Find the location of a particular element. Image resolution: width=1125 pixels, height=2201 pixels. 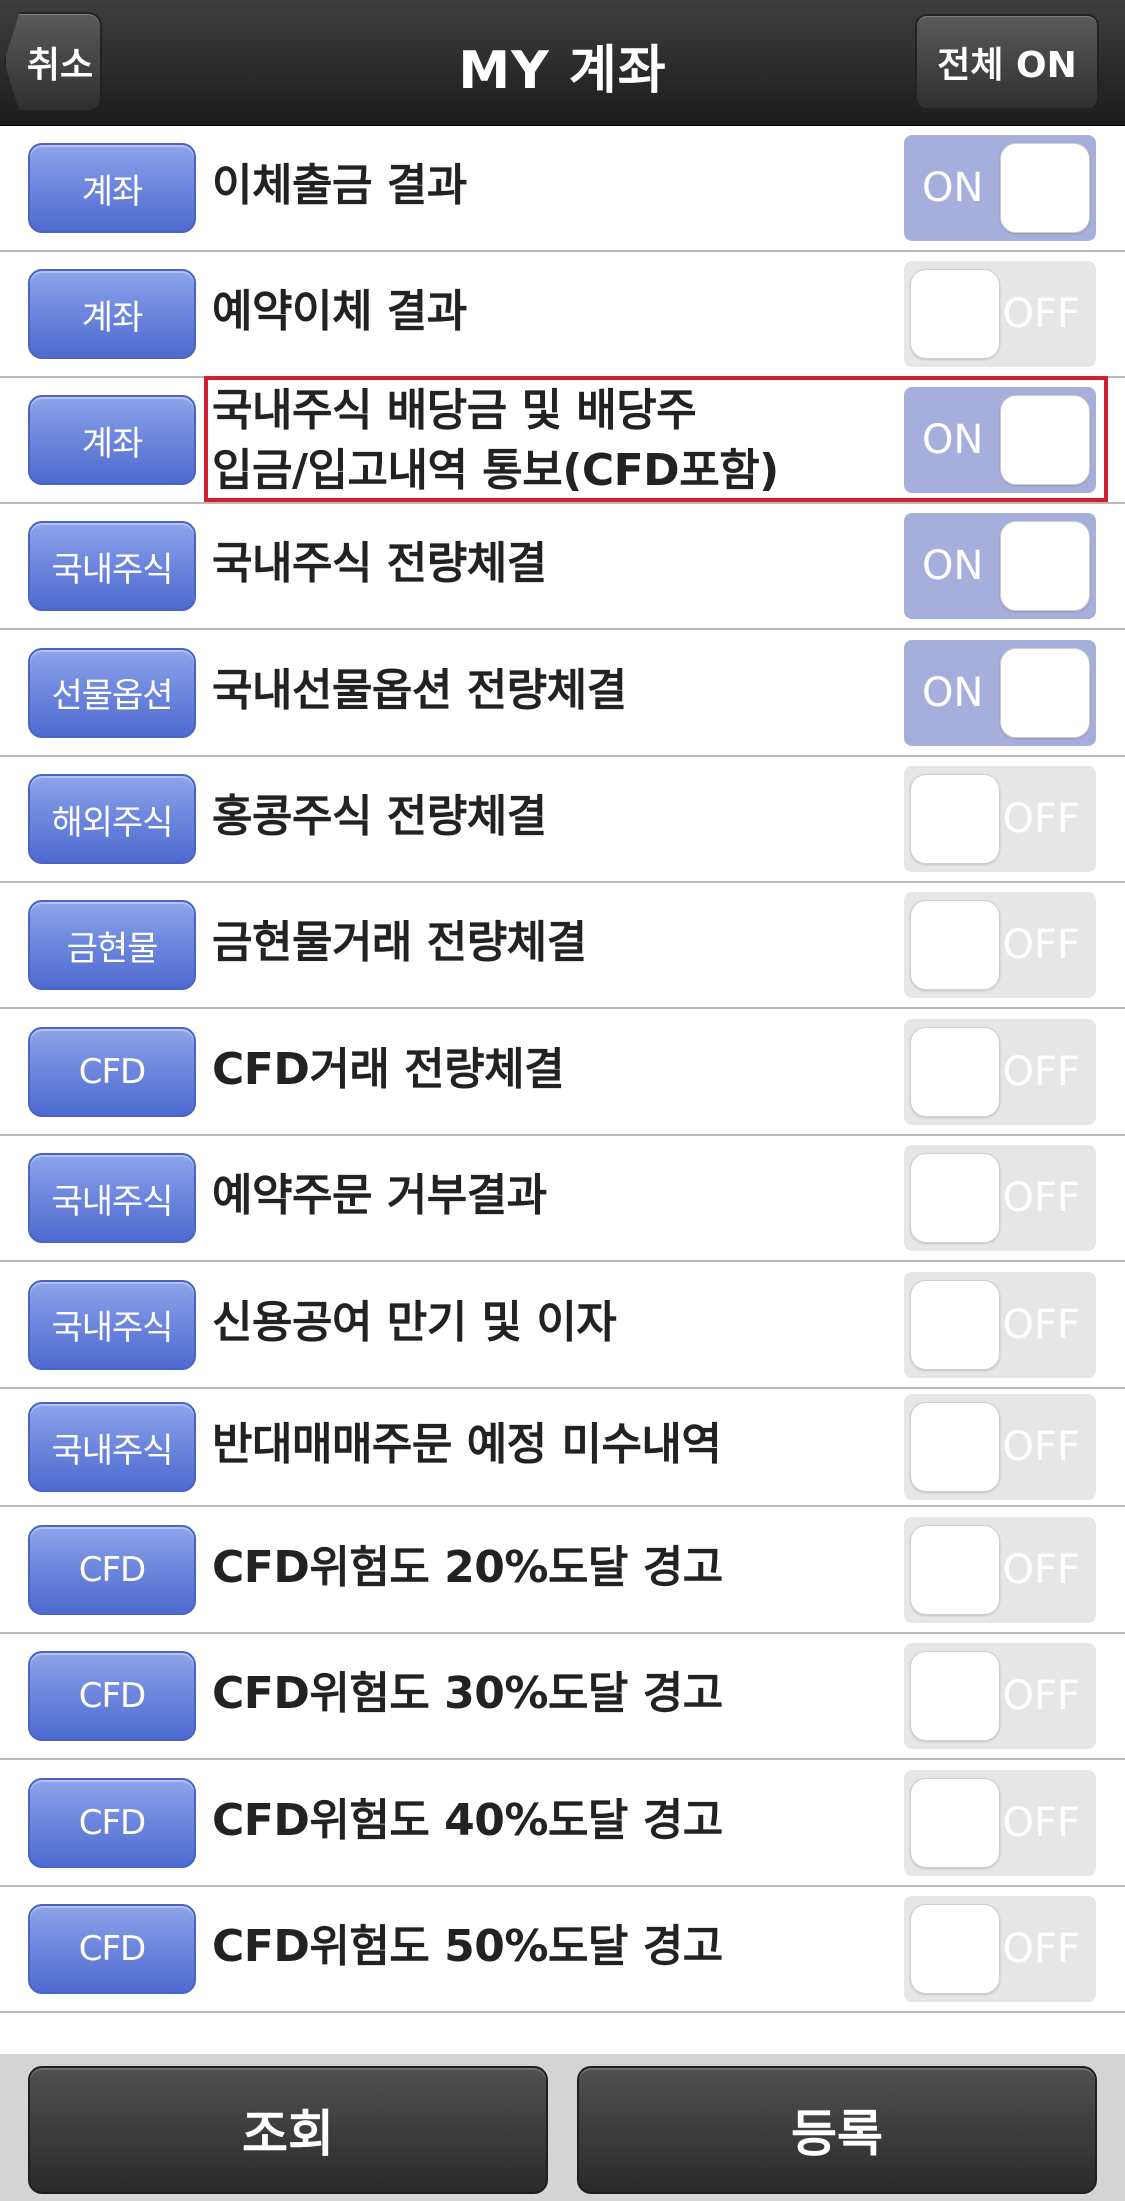

list-item: 계좌 국내주식 배당금 및 배당주 입금/입고내역 통보(CFD포함) ON is located at coordinates (562, 441).